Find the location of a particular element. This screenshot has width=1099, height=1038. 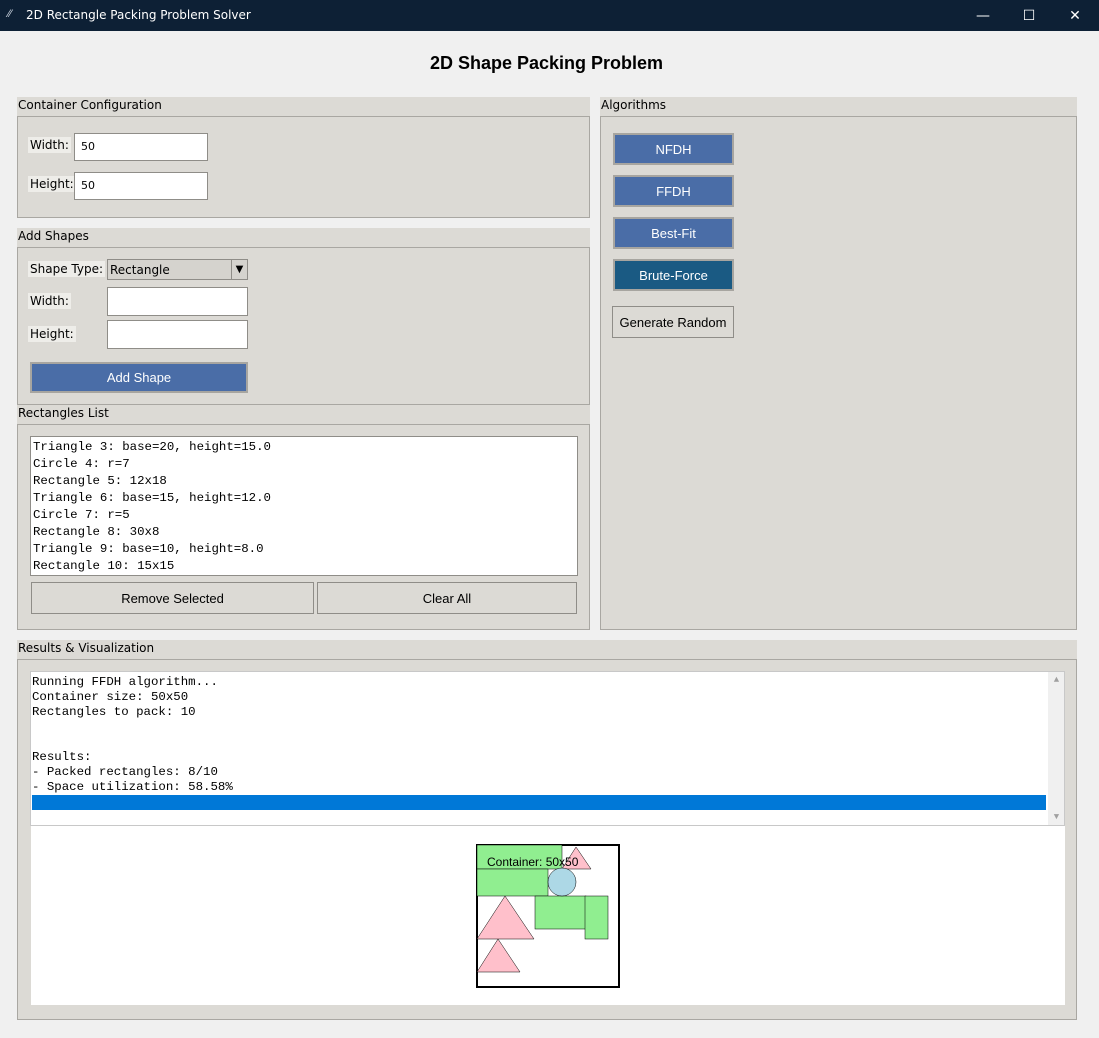

container-height-input: 50 is located at coordinates (141, 186).